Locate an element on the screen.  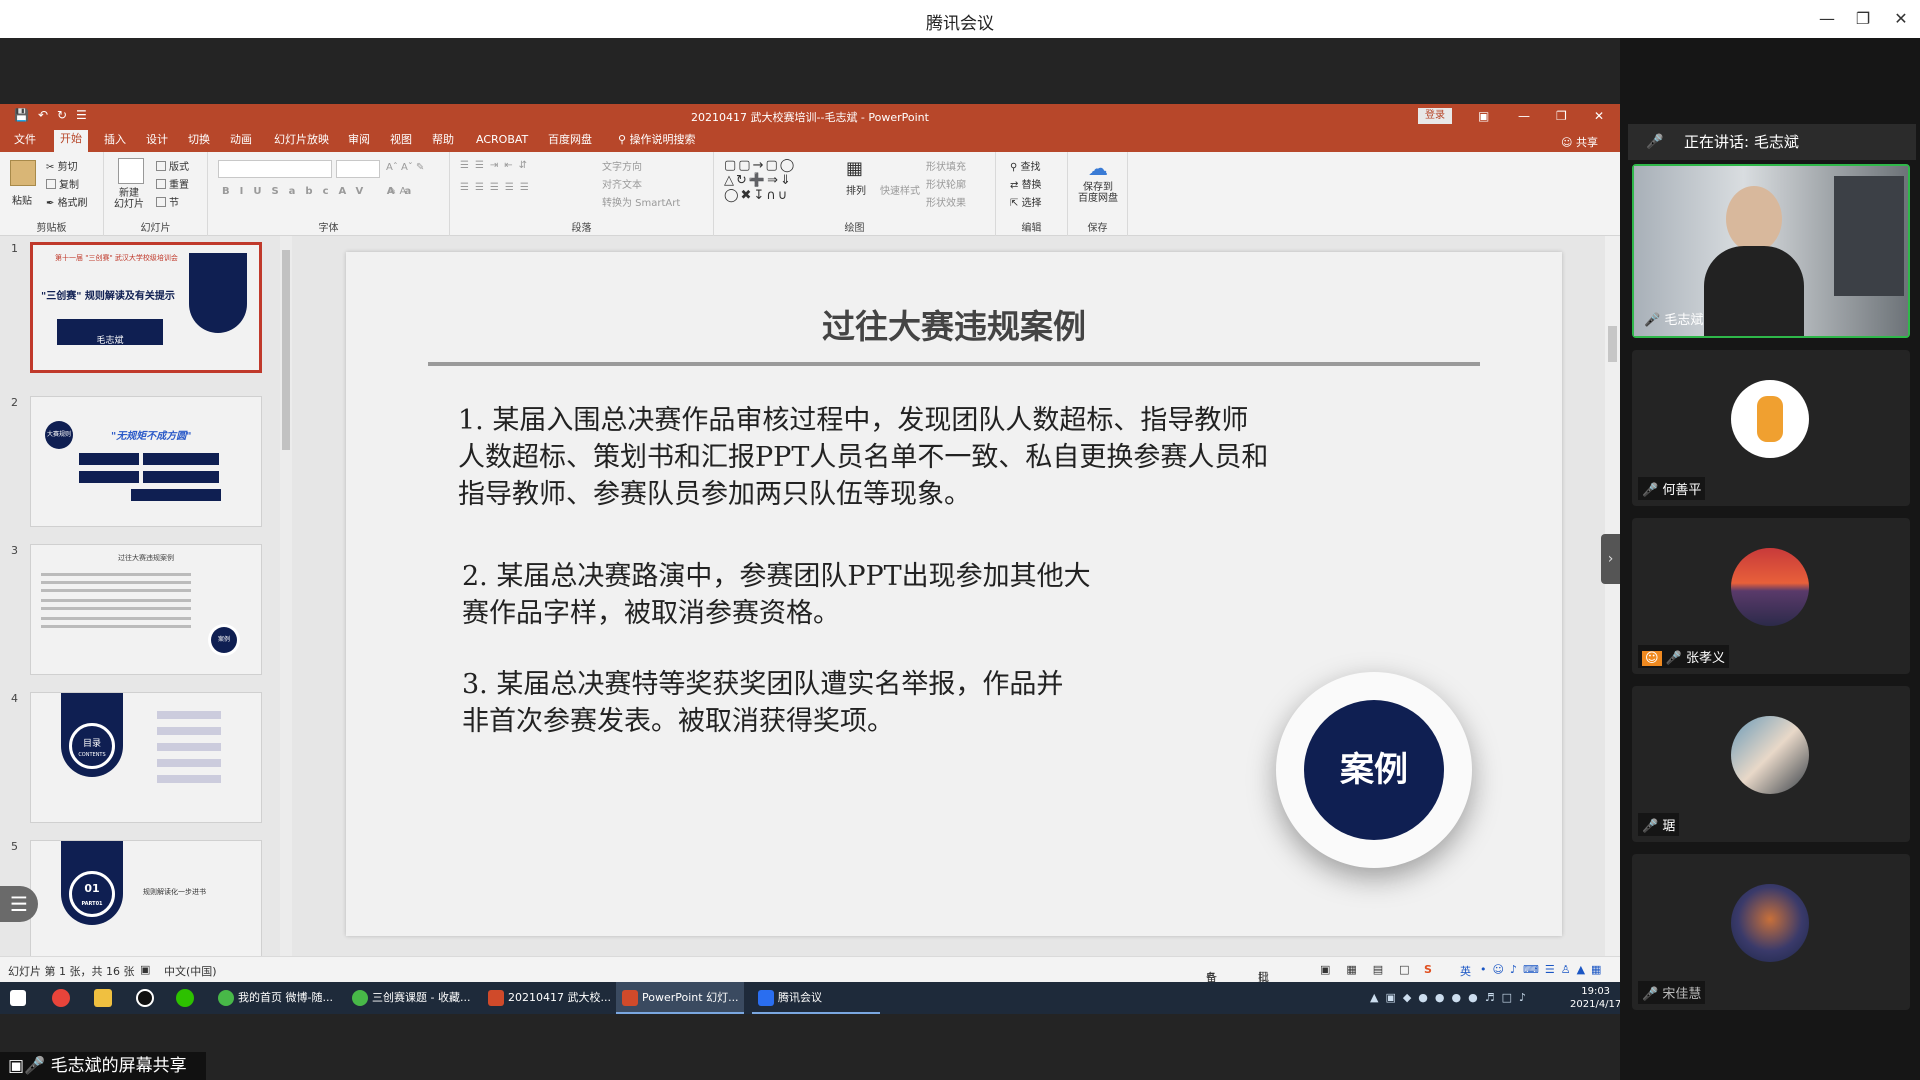
reset-icon is located at coordinates (161, 184).